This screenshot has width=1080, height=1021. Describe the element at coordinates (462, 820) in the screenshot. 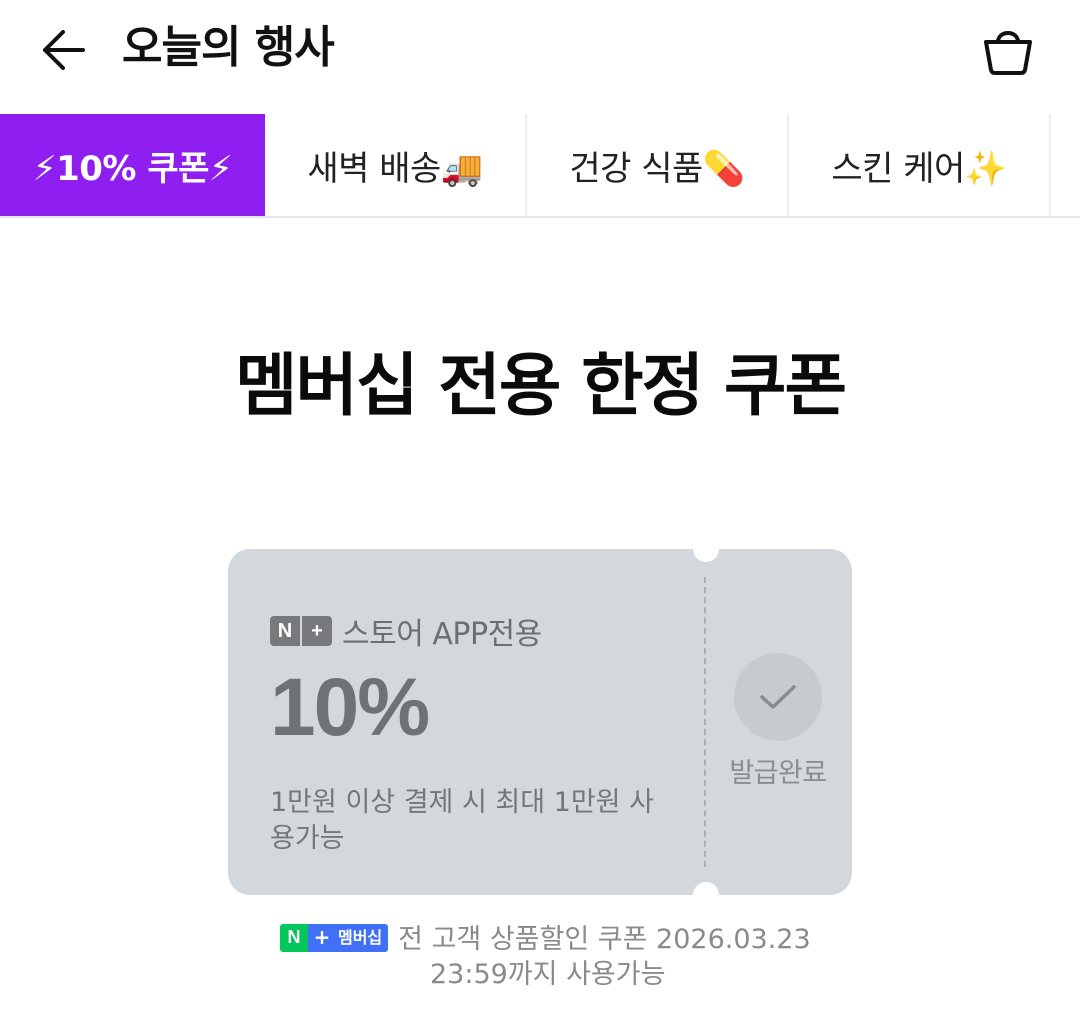

I see `coupon-description: 1만원 이상 결제 시 최대 1만원 사용가능` at that location.